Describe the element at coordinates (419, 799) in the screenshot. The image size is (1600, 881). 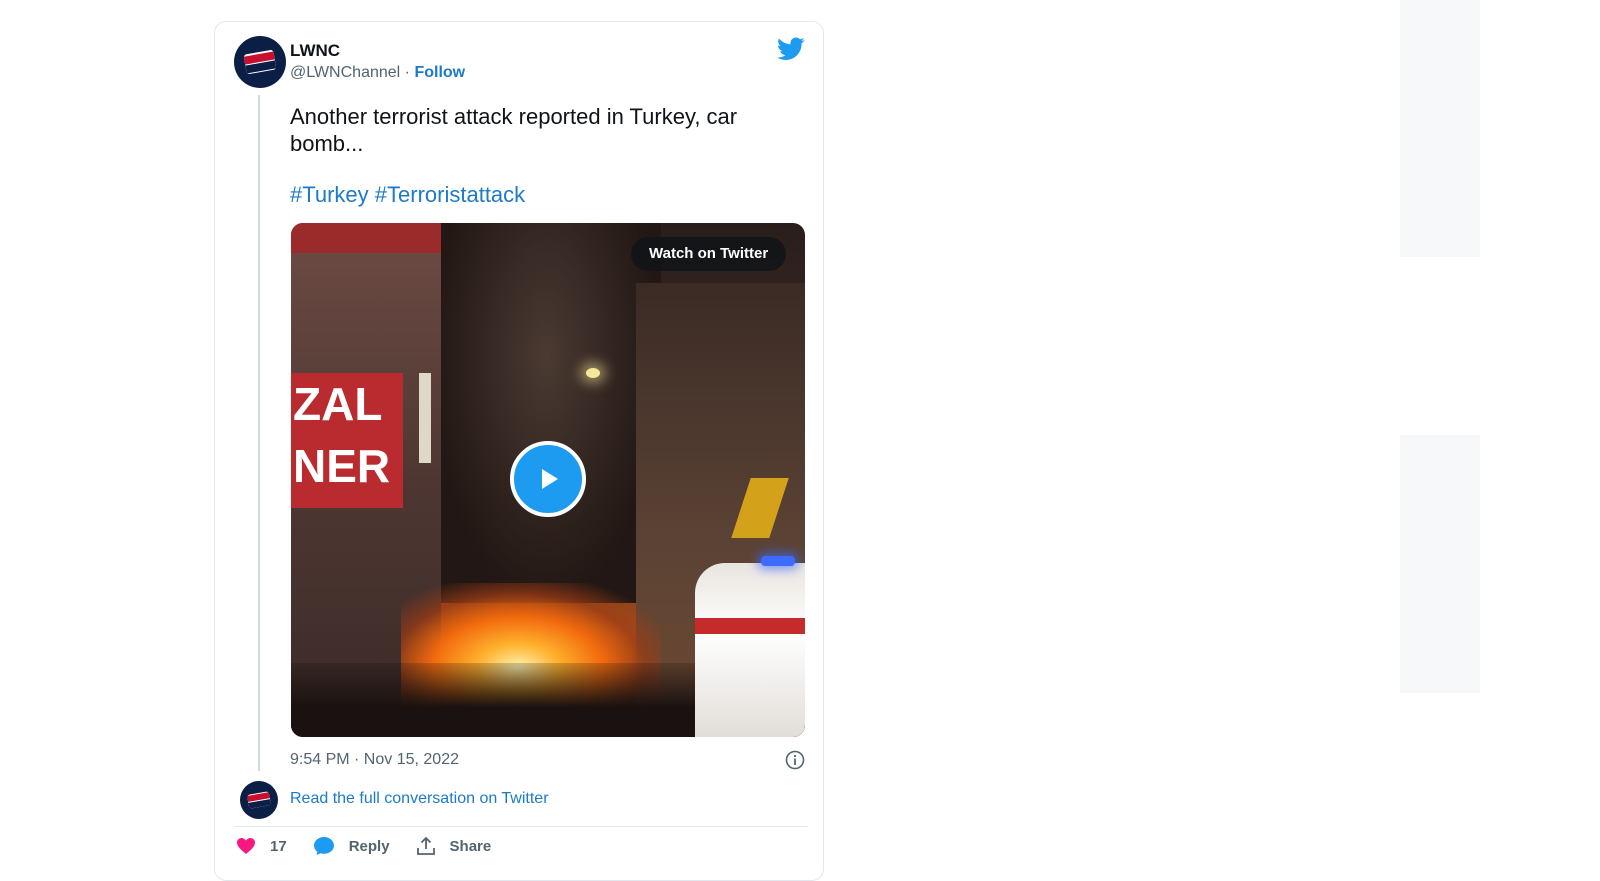
I see `read-full-conversation-link: Read the full conversation on Twitter` at that location.